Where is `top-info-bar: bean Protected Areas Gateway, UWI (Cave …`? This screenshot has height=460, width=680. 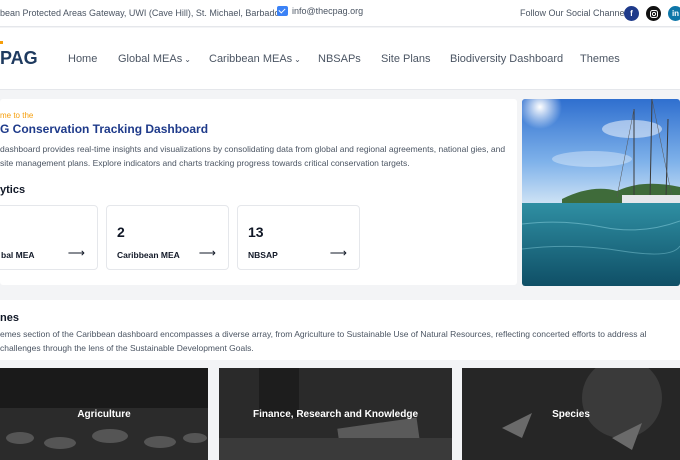 top-info-bar: bean Protected Areas Gateway, UWI (Cave … is located at coordinates (340, 13).